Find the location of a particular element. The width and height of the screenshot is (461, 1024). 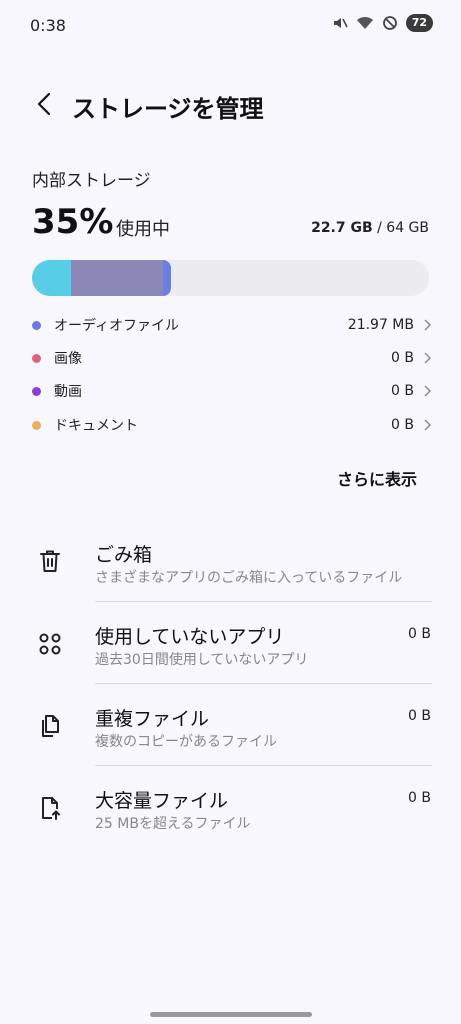

list-item-subtitle: 過去30日間使用していないアプリ is located at coordinates (202, 660).